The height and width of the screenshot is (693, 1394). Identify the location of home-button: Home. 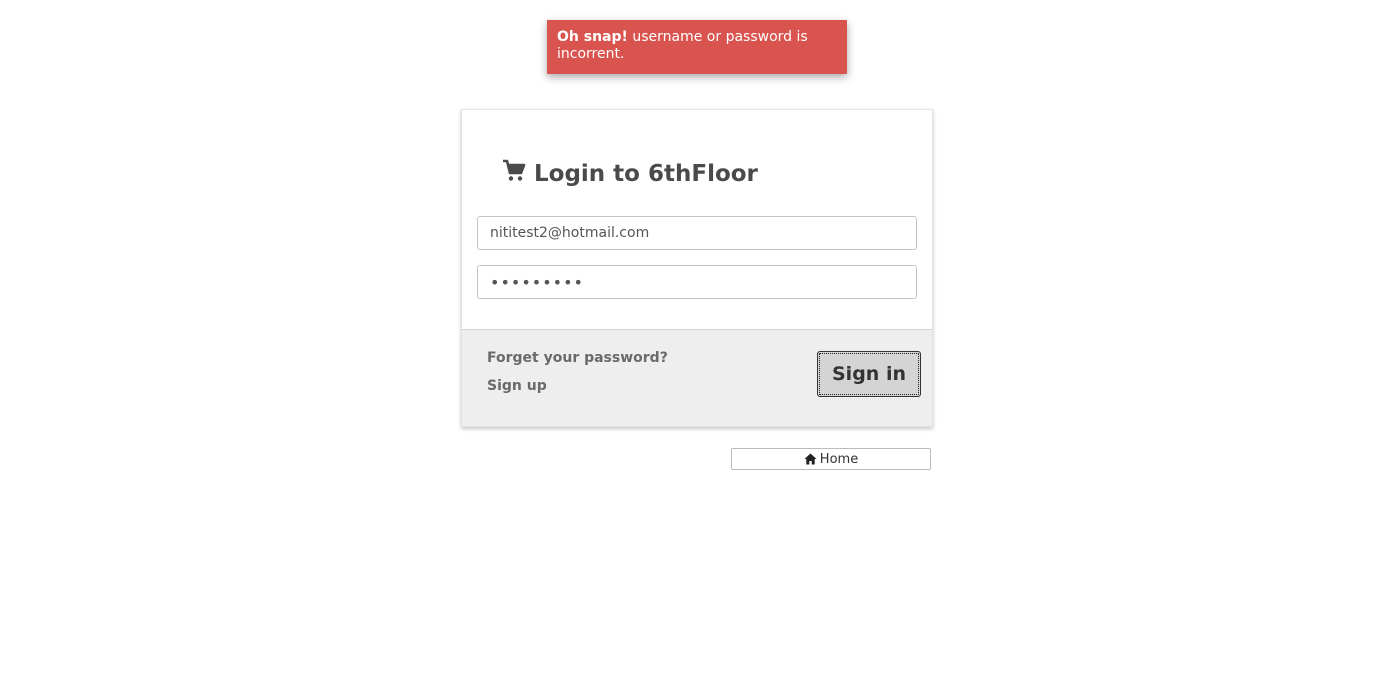
(831, 459).